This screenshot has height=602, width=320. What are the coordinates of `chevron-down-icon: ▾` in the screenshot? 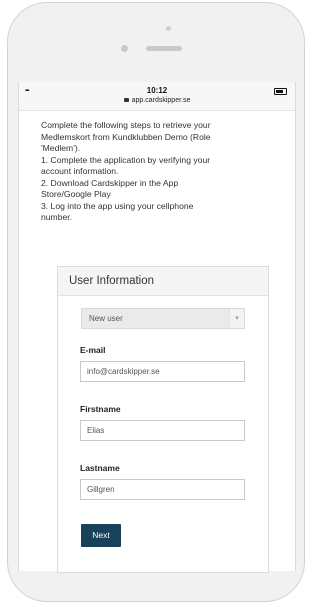 It's located at (236, 318).